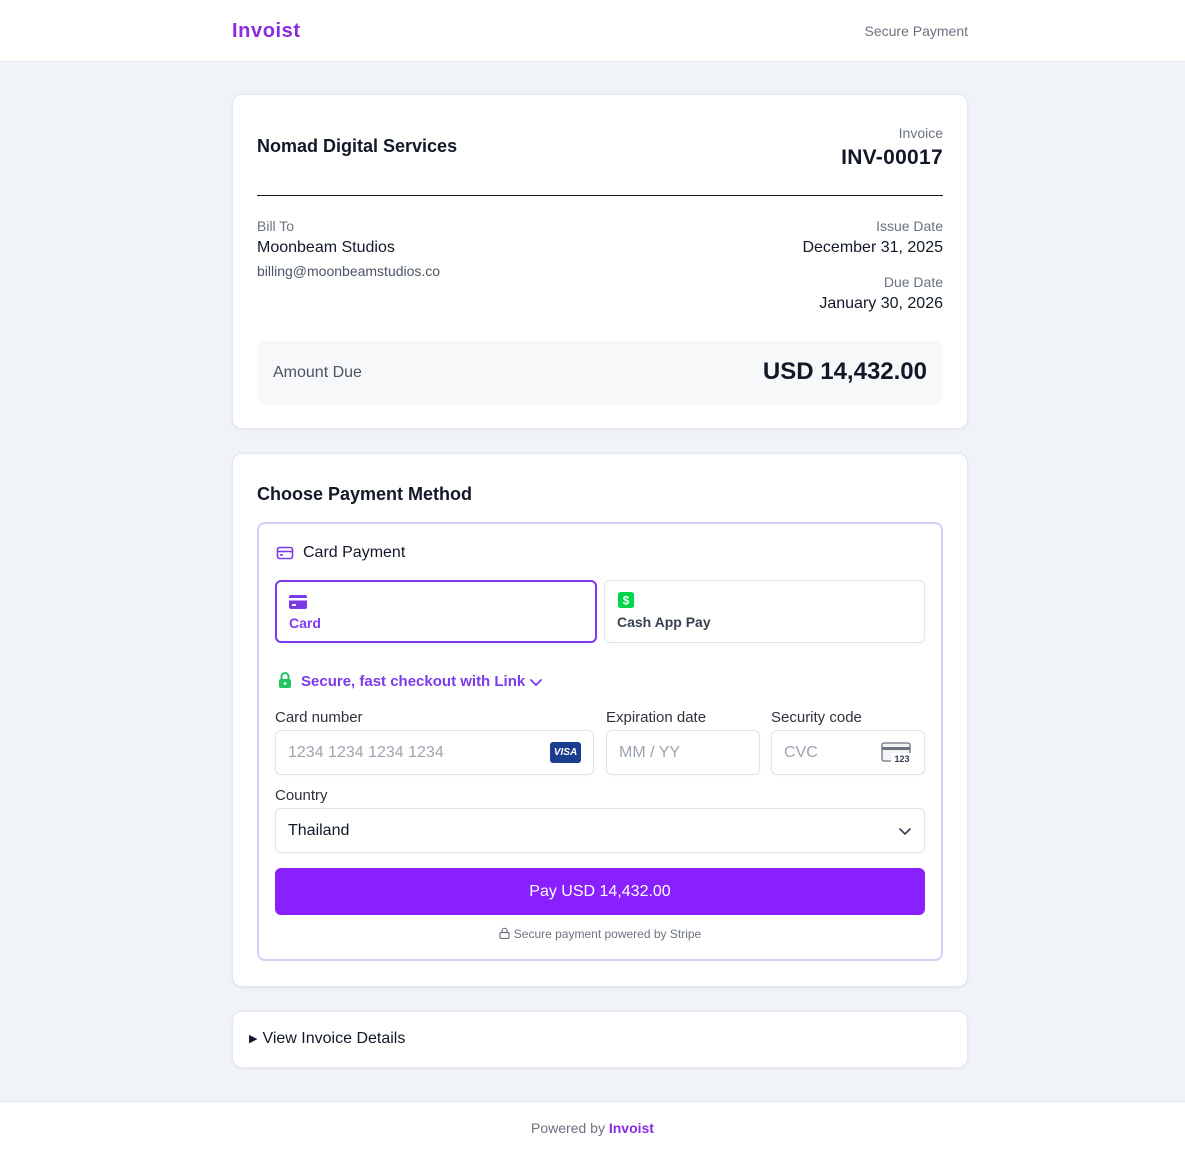 This screenshot has height=1152, width=1185. Describe the element at coordinates (664, 622) in the screenshot. I see `tab-cash-app-label: Cash App Pay` at that location.